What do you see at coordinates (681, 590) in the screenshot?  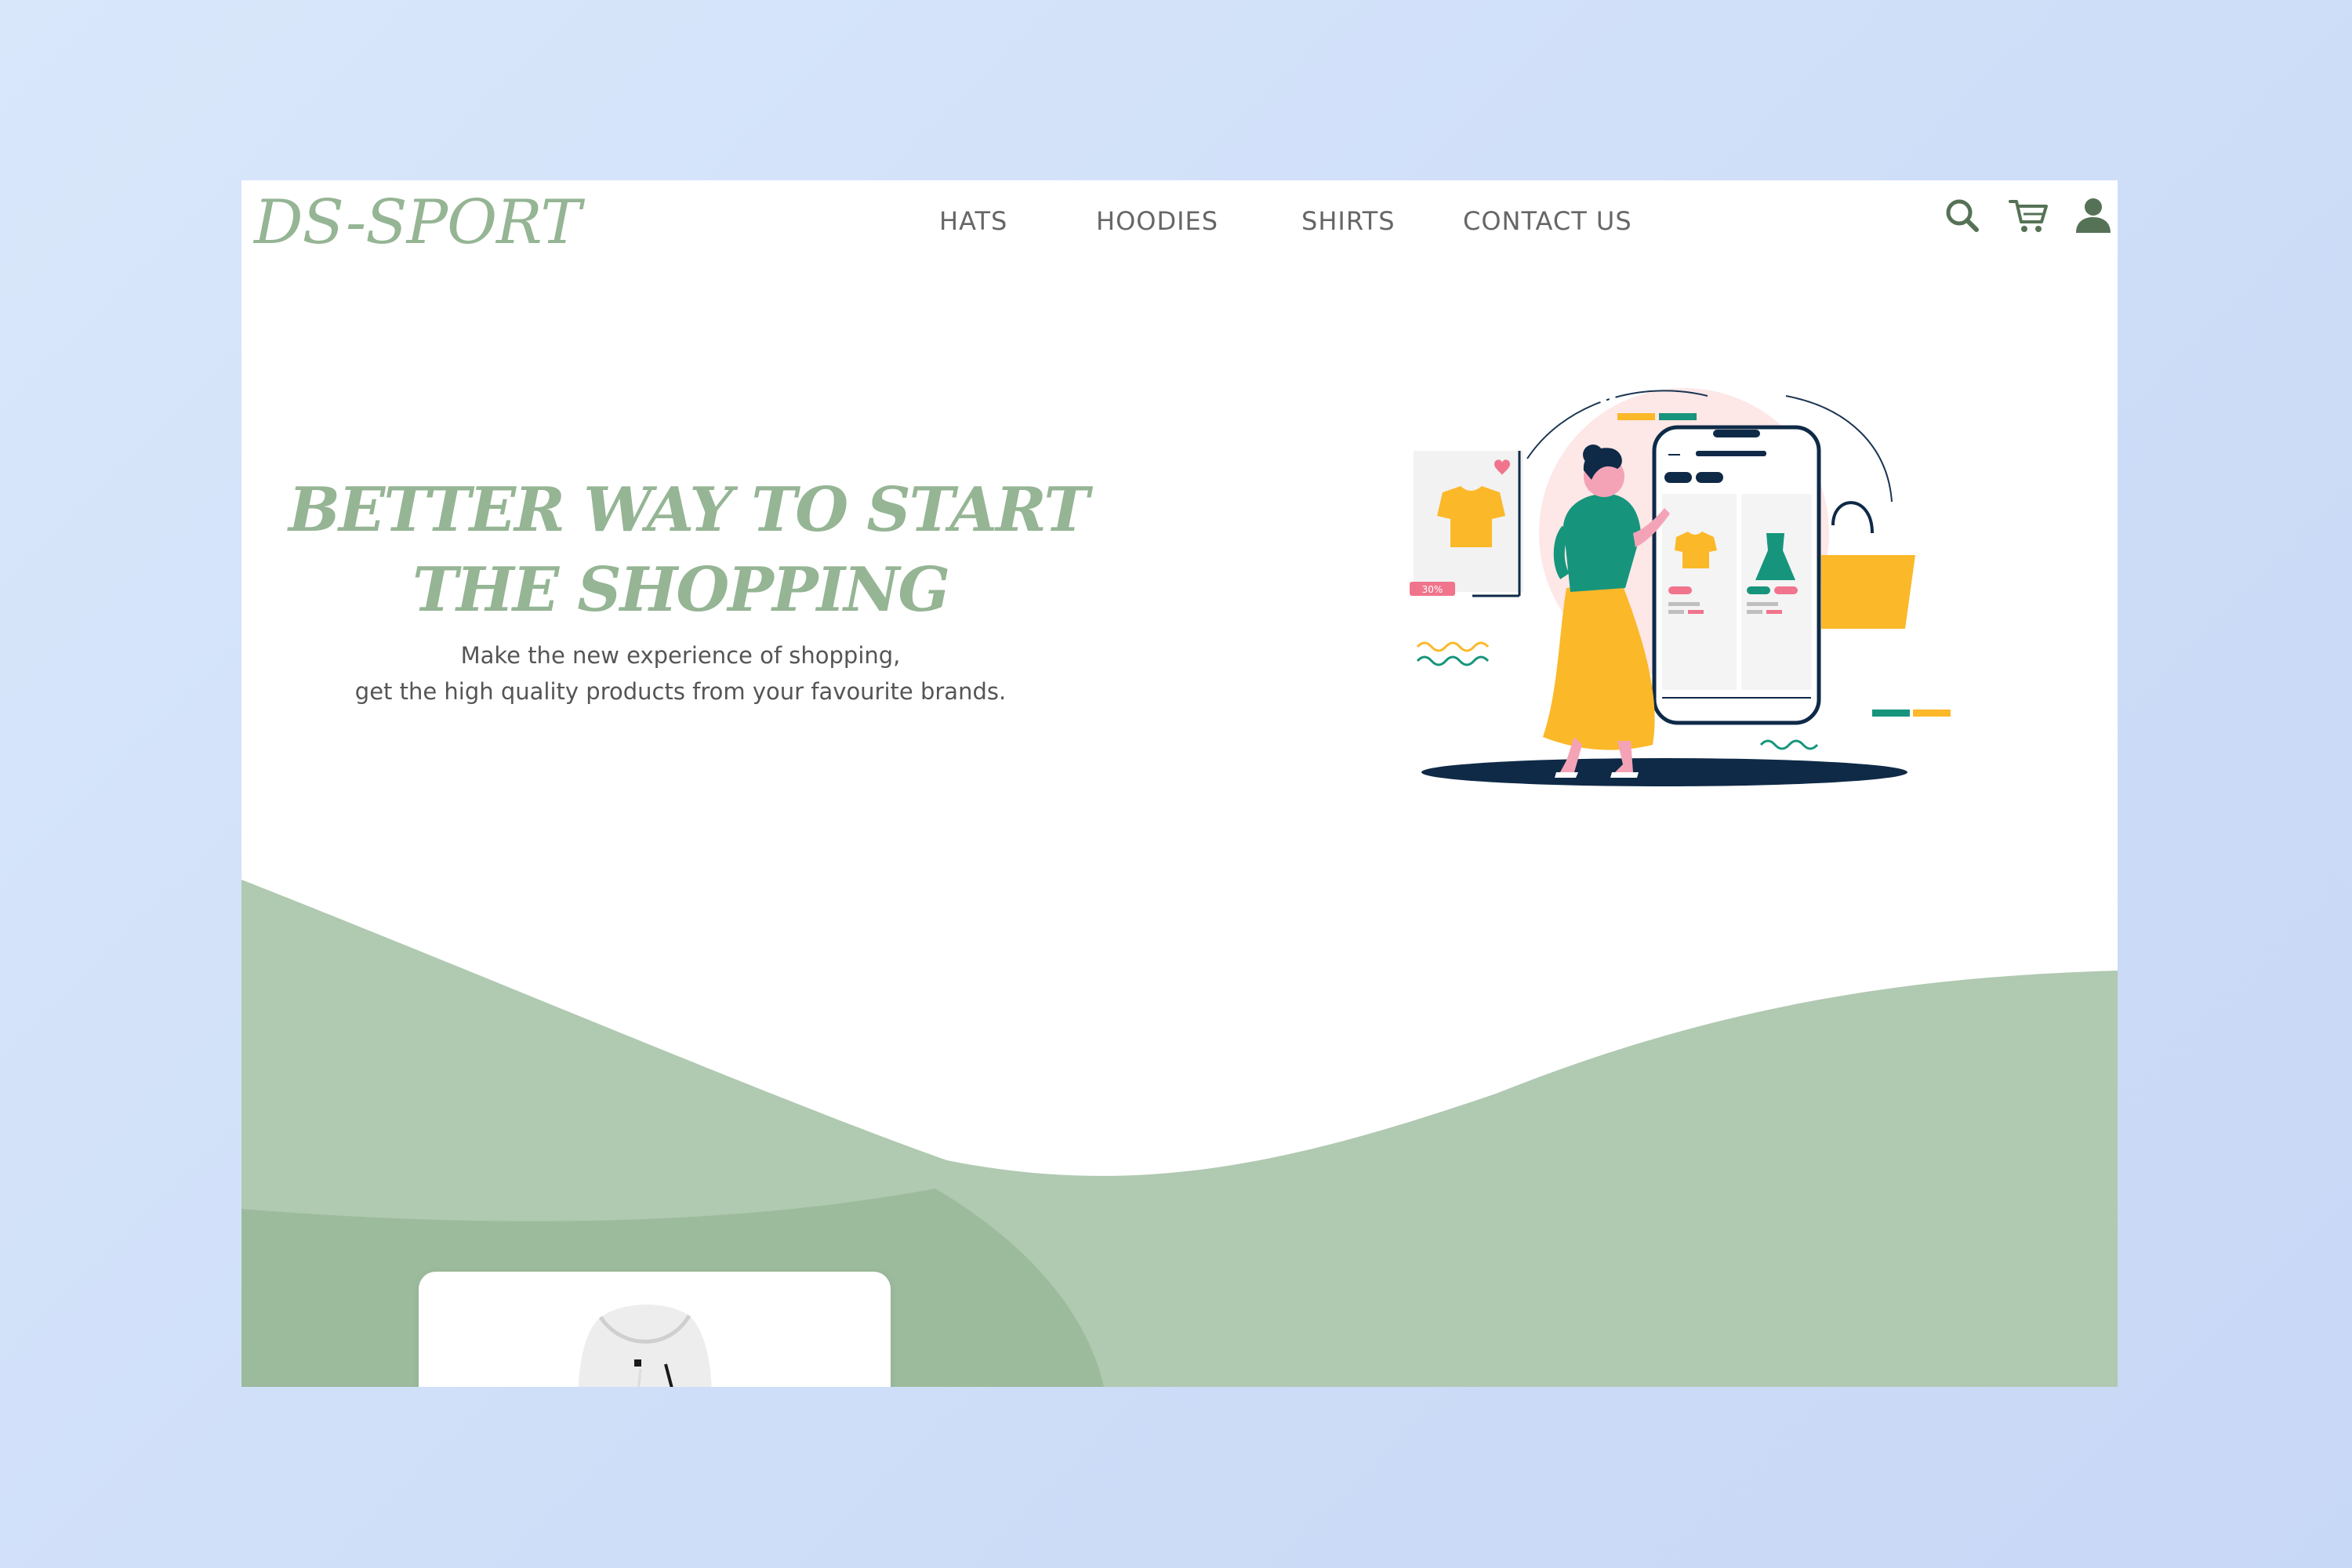 I see `hero-title-line-2: THE SHOPPING` at bounding box center [681, 590].